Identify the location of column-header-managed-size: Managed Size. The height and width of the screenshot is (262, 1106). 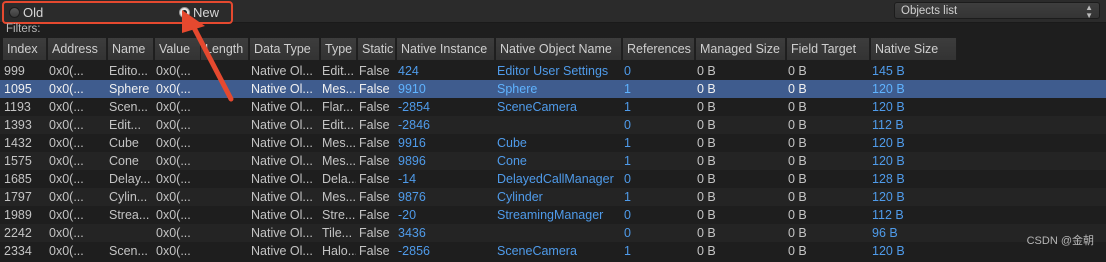
(741, 49).